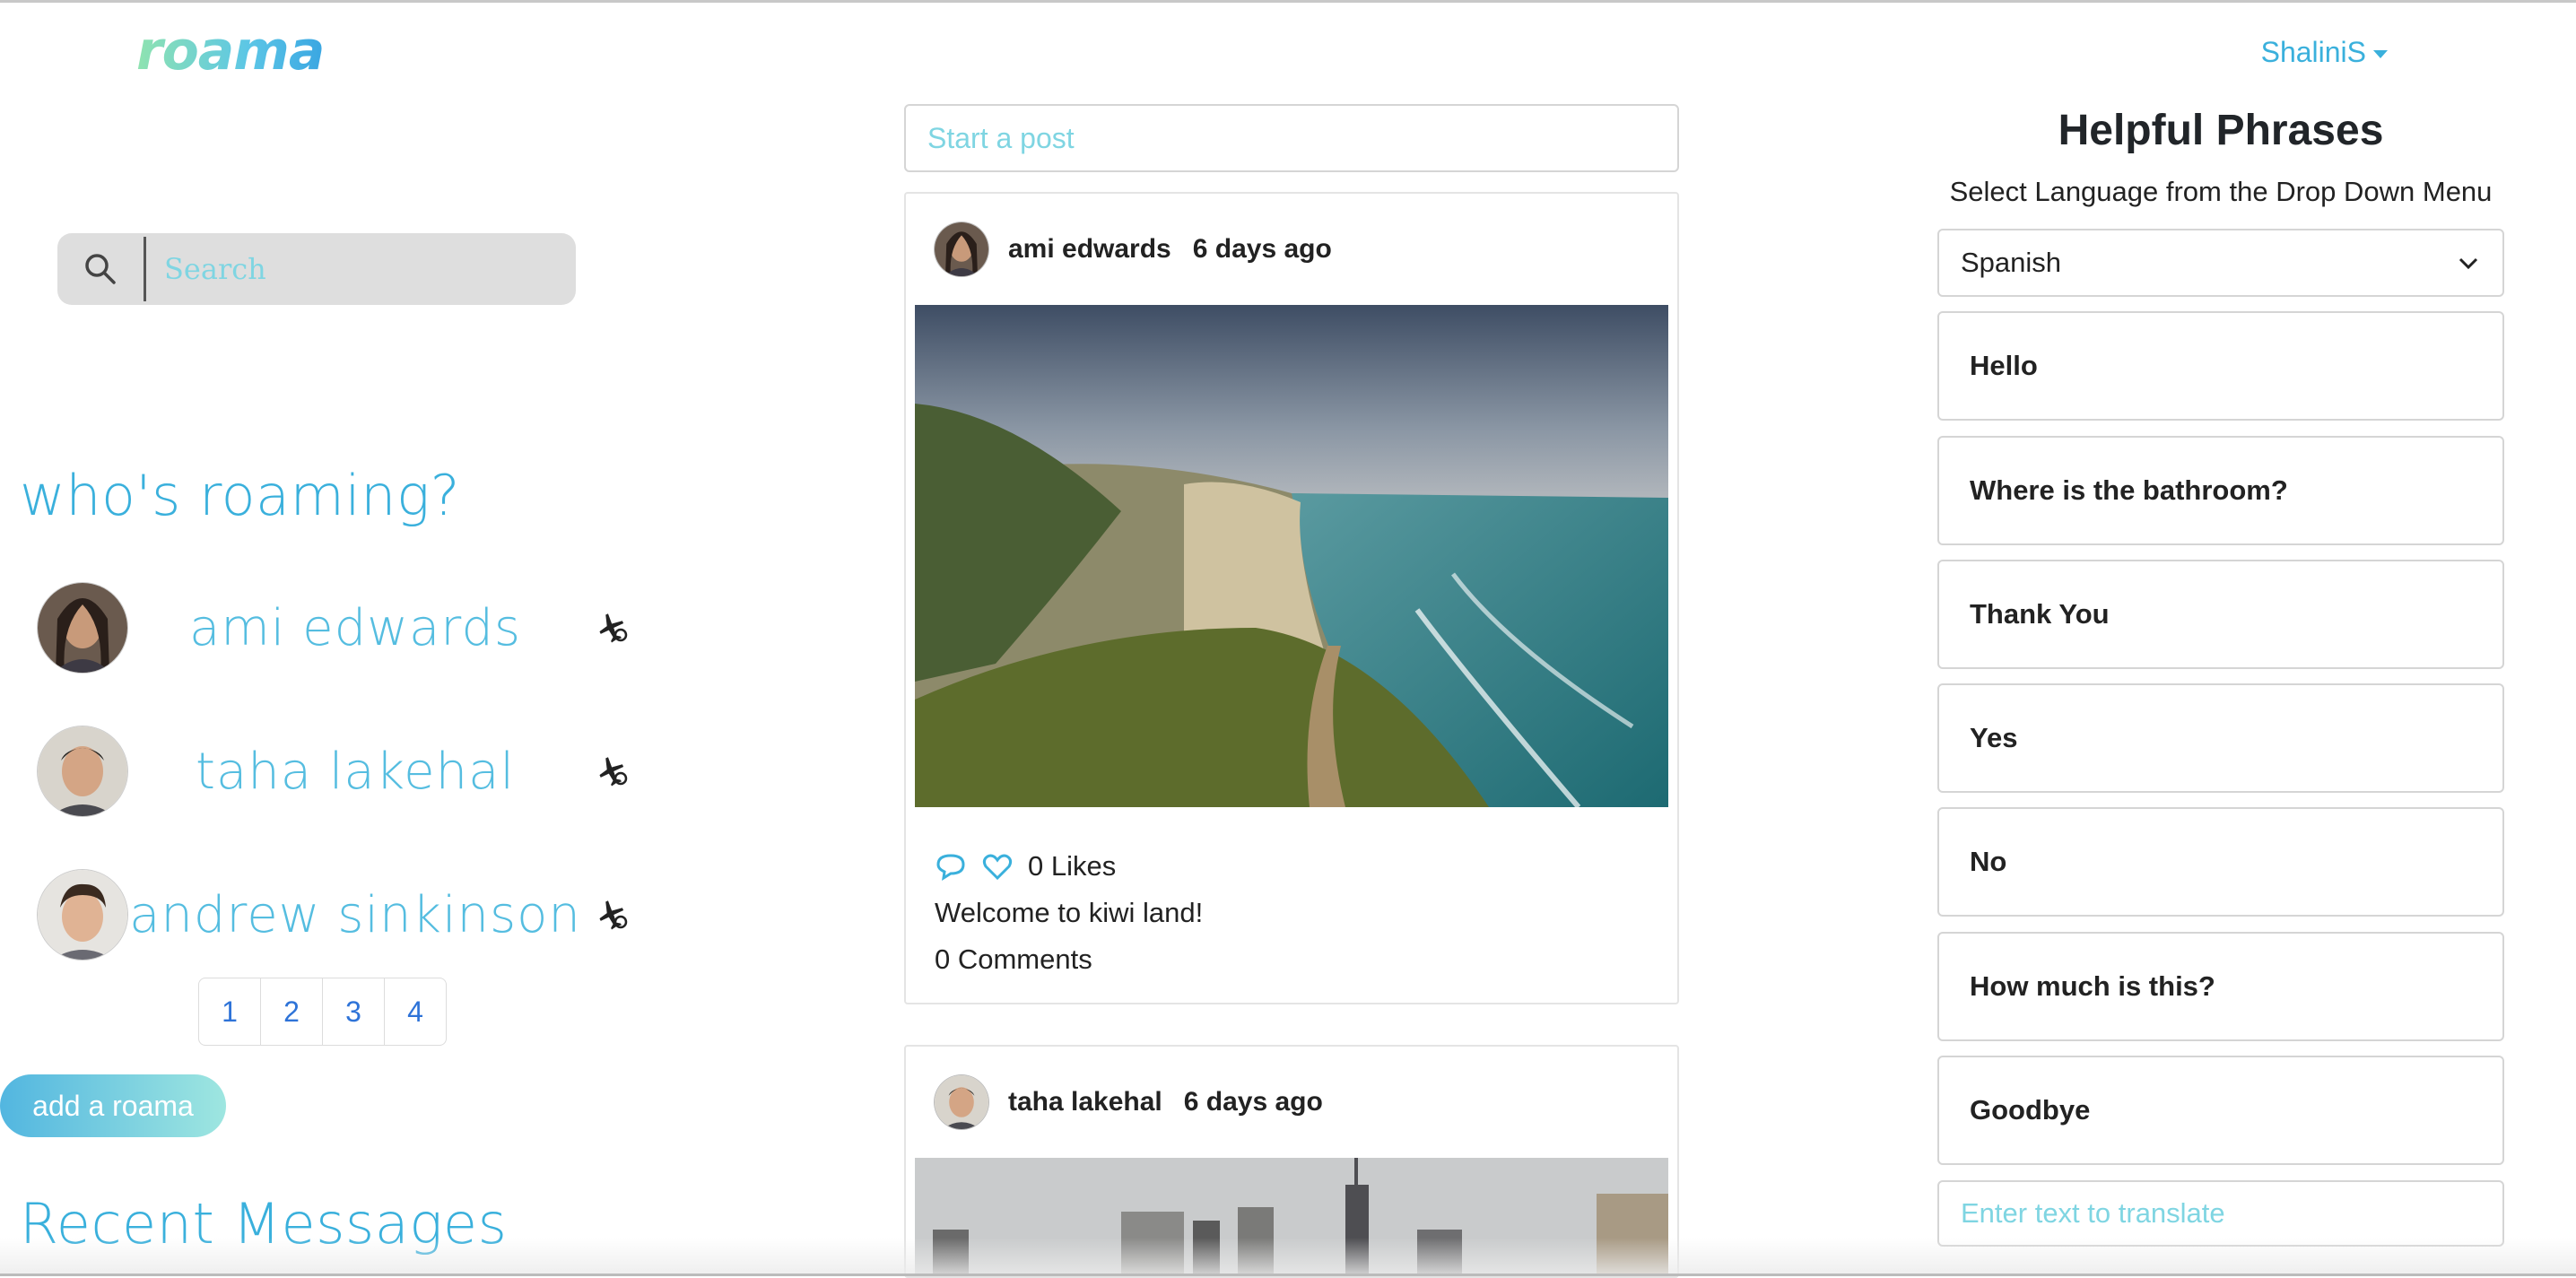 This screenshot has width=2576, height=1278. Describe the element at coordinates (2220, 263) in the screenshot. I see `language-select: Spanish` at that location.